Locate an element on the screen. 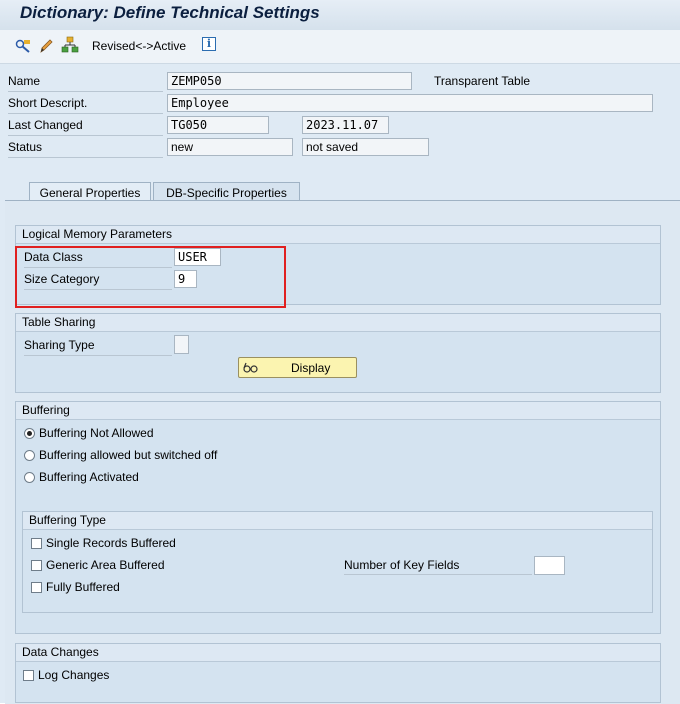  highlight-box is located at coordinates (150, 277).